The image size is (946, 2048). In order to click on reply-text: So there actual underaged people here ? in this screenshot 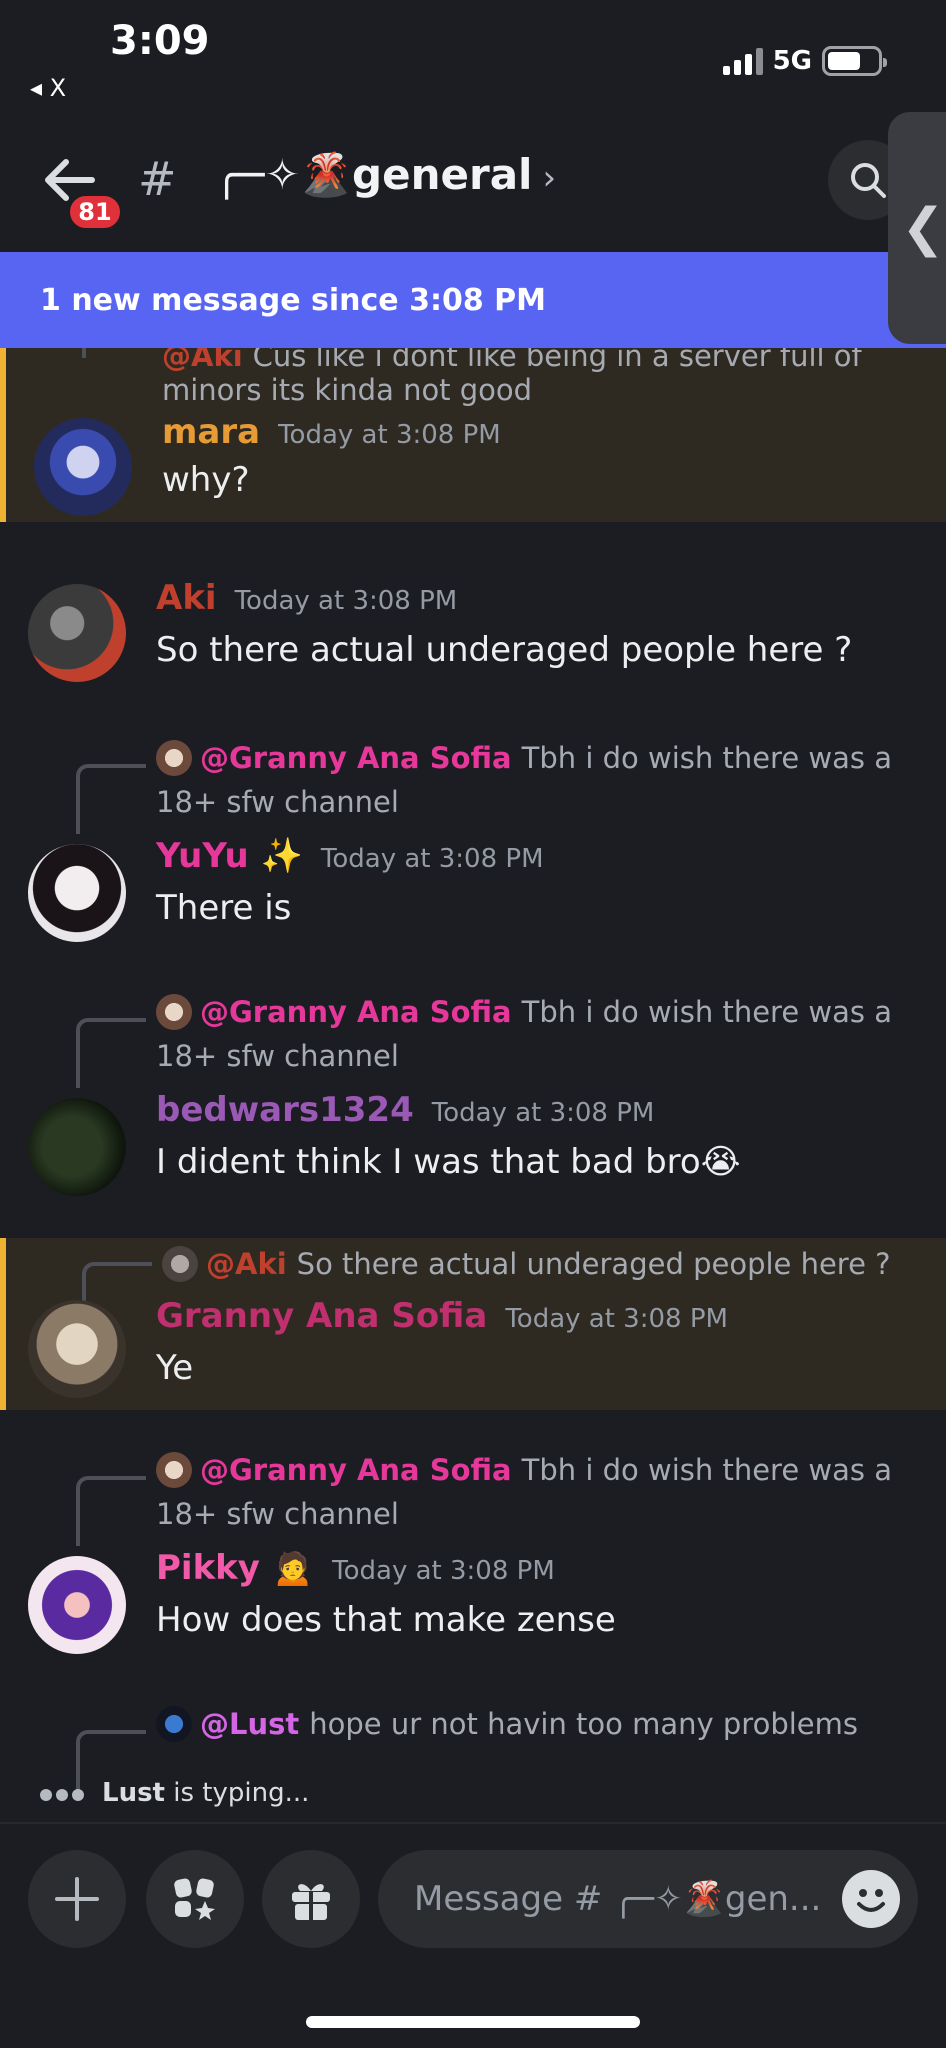, I will do `click(593, 1264)`.